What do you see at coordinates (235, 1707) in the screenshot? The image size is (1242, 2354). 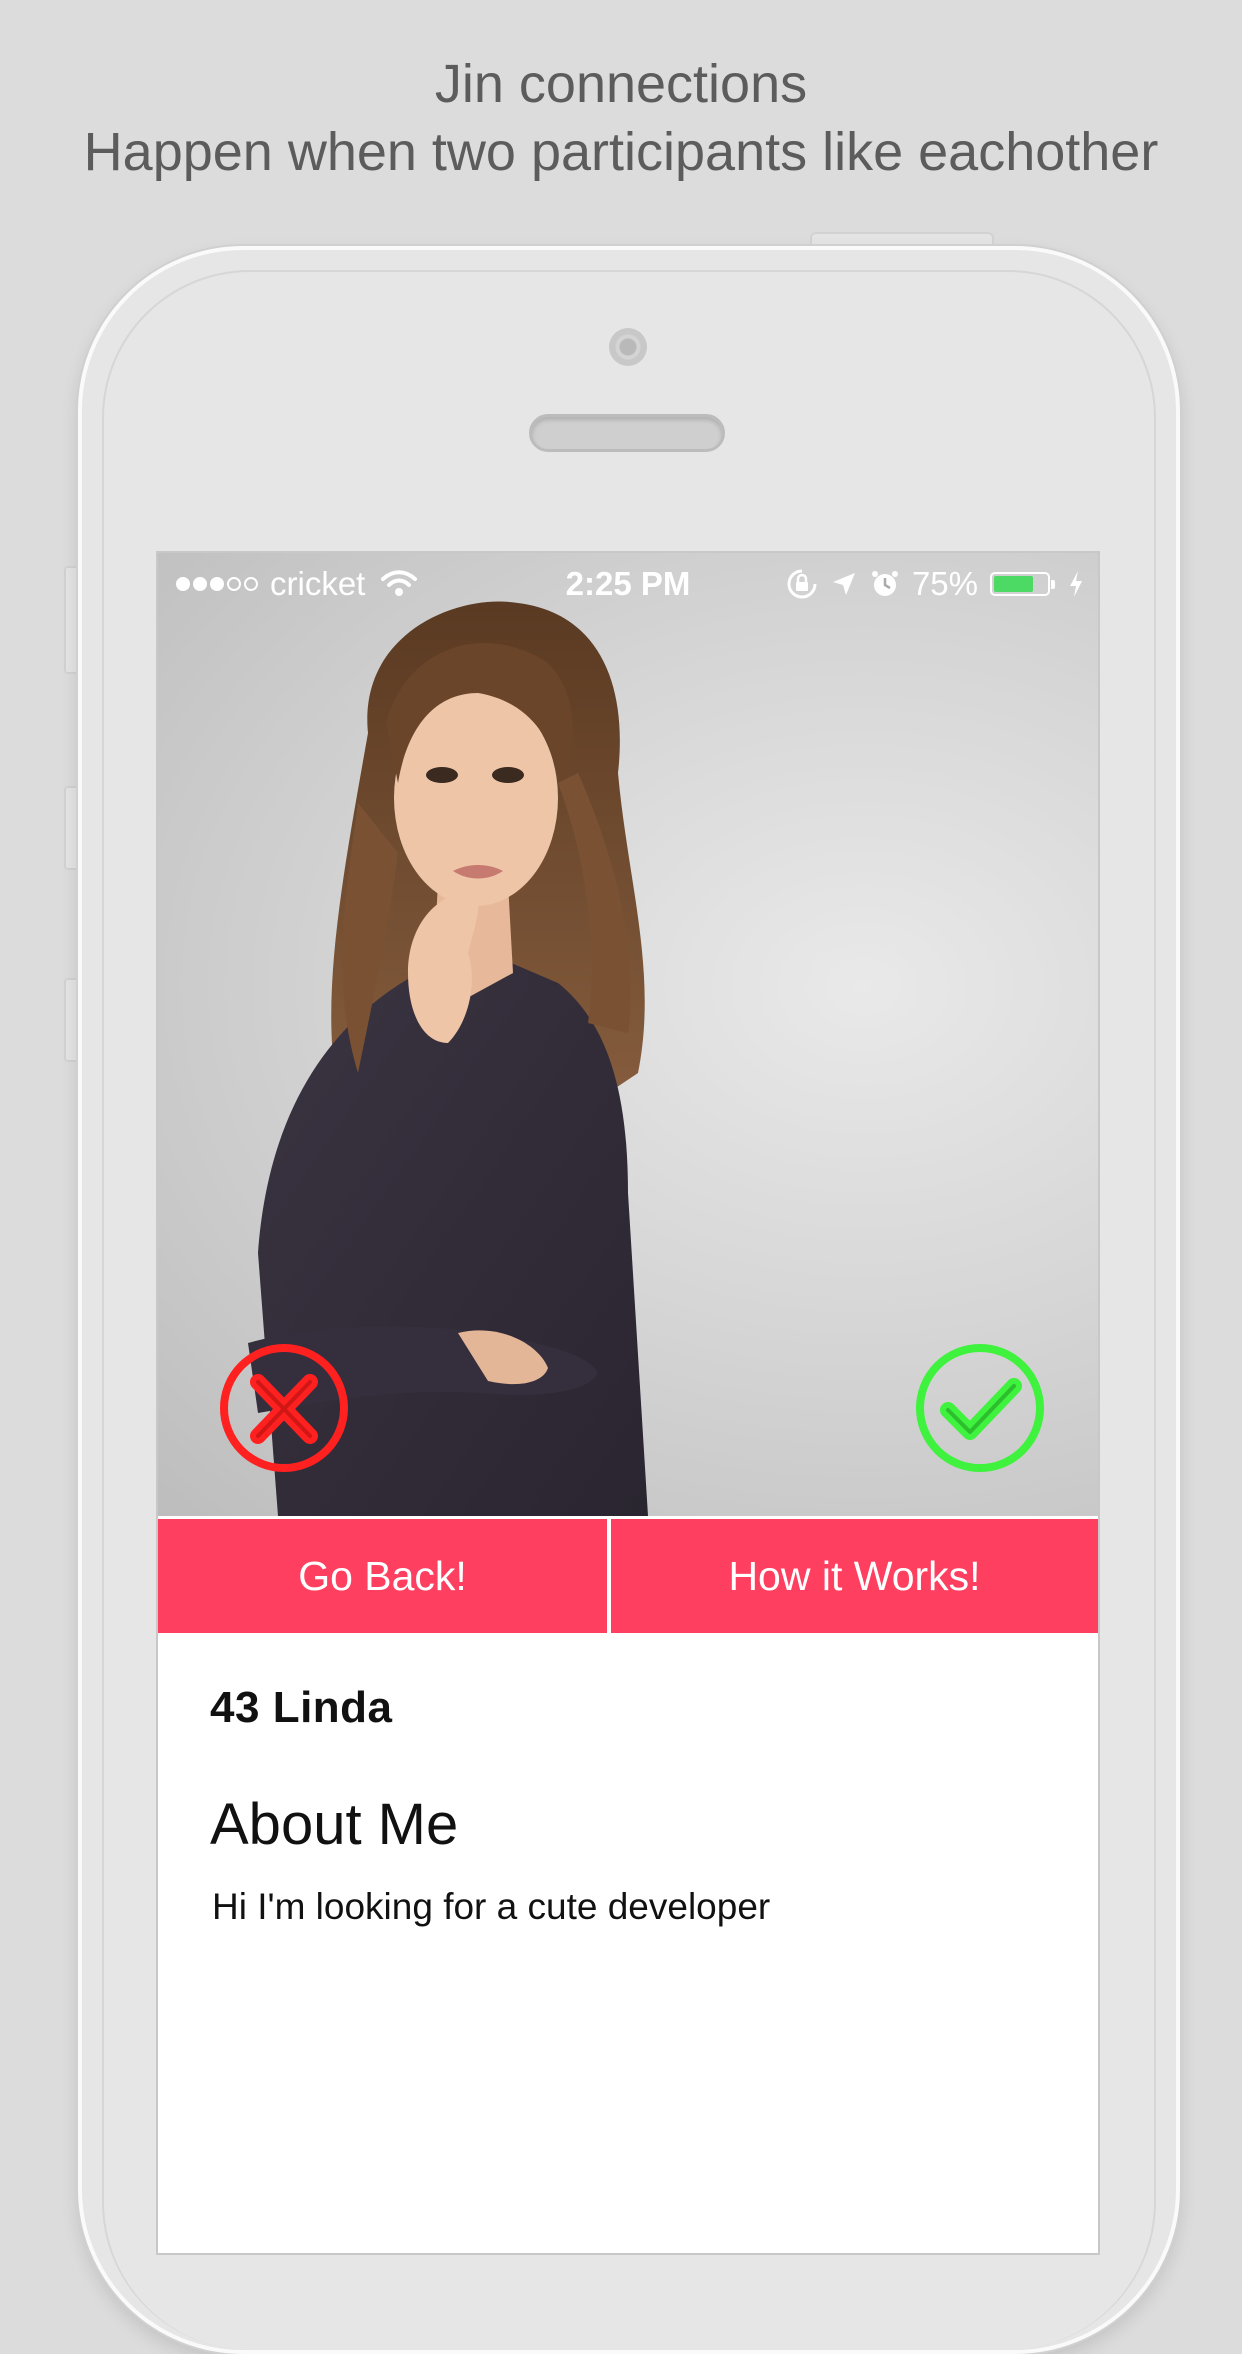 I see `profile-age: 43` at bounding box center [235, 1707].